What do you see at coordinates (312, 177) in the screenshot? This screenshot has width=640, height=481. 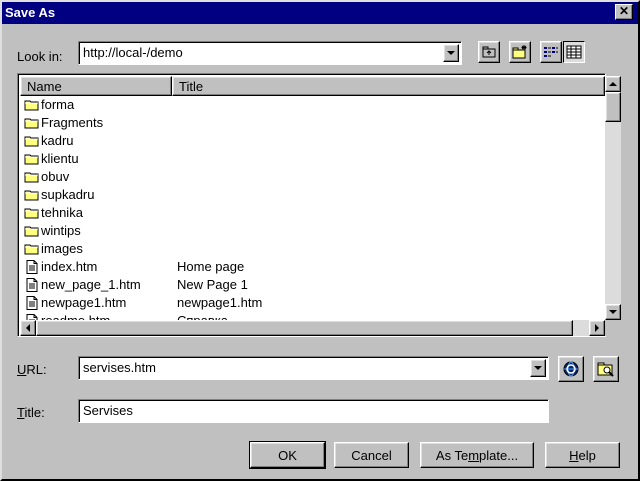 I see `list-item: obuv` at bounding box center [312, 177].